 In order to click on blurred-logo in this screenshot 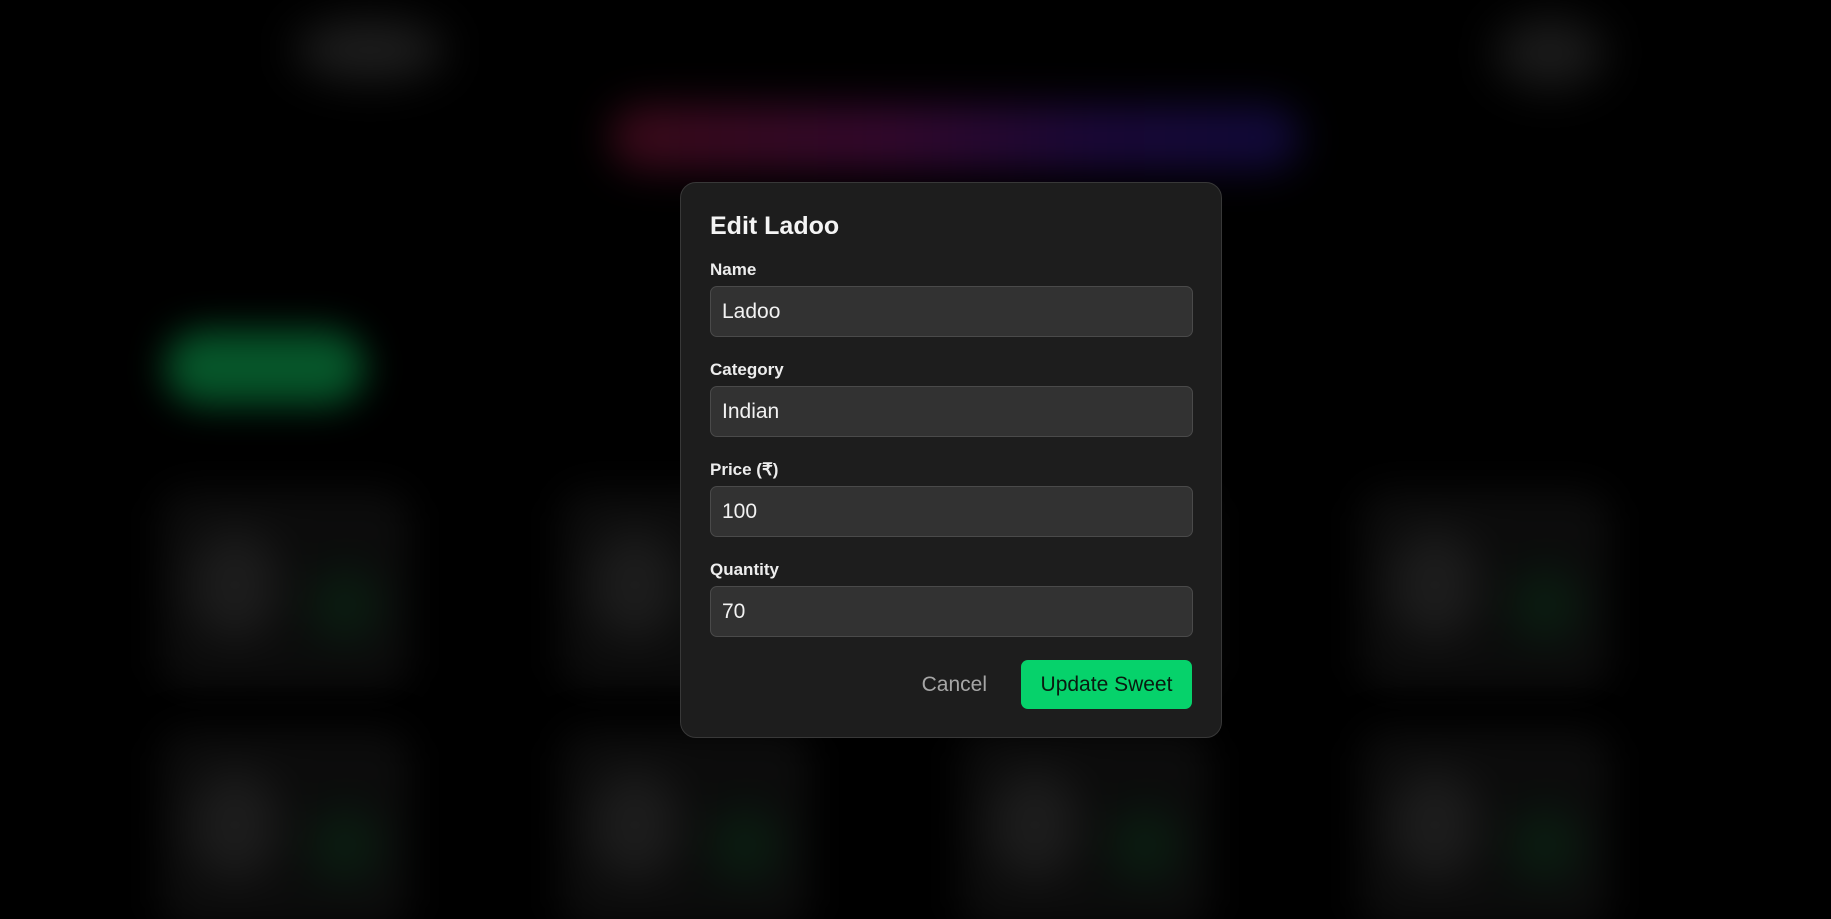, I will do `click(370, 50)`.